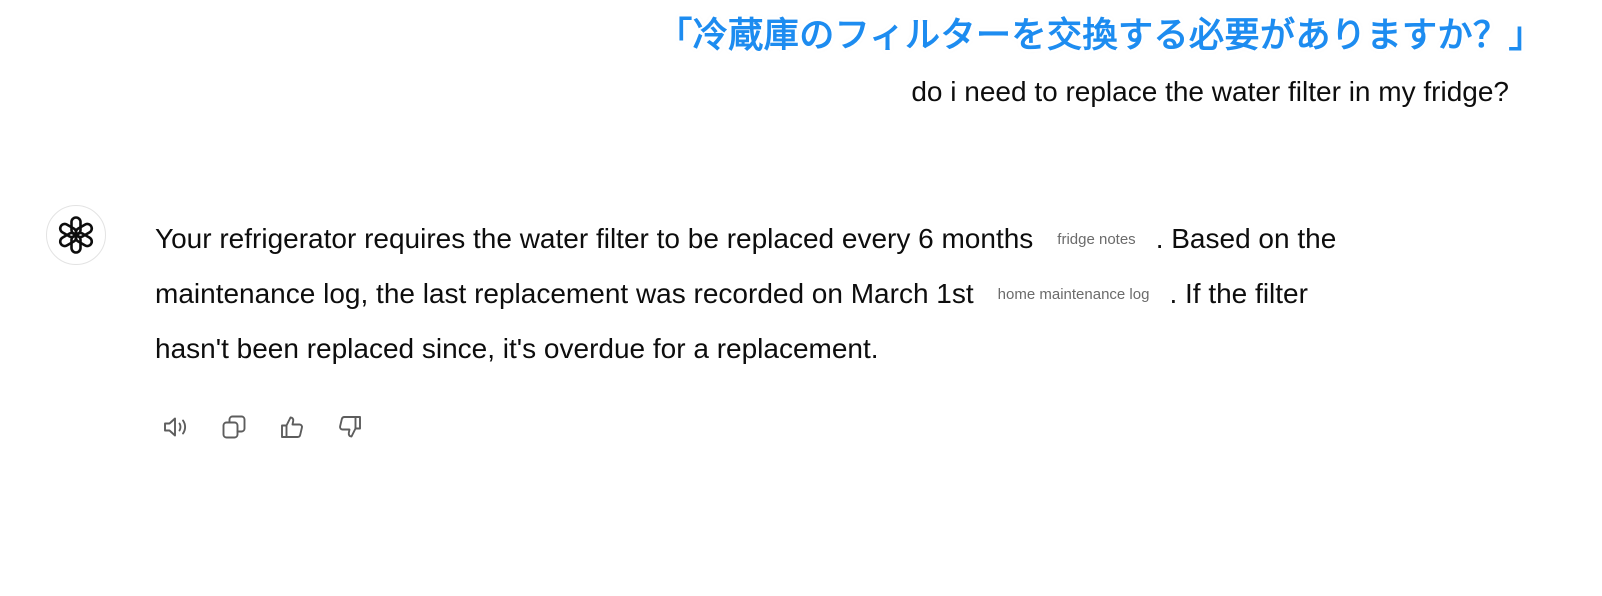 This screenshot has width=1602, height=596. I want to click on copy-button, so click(234, 427).